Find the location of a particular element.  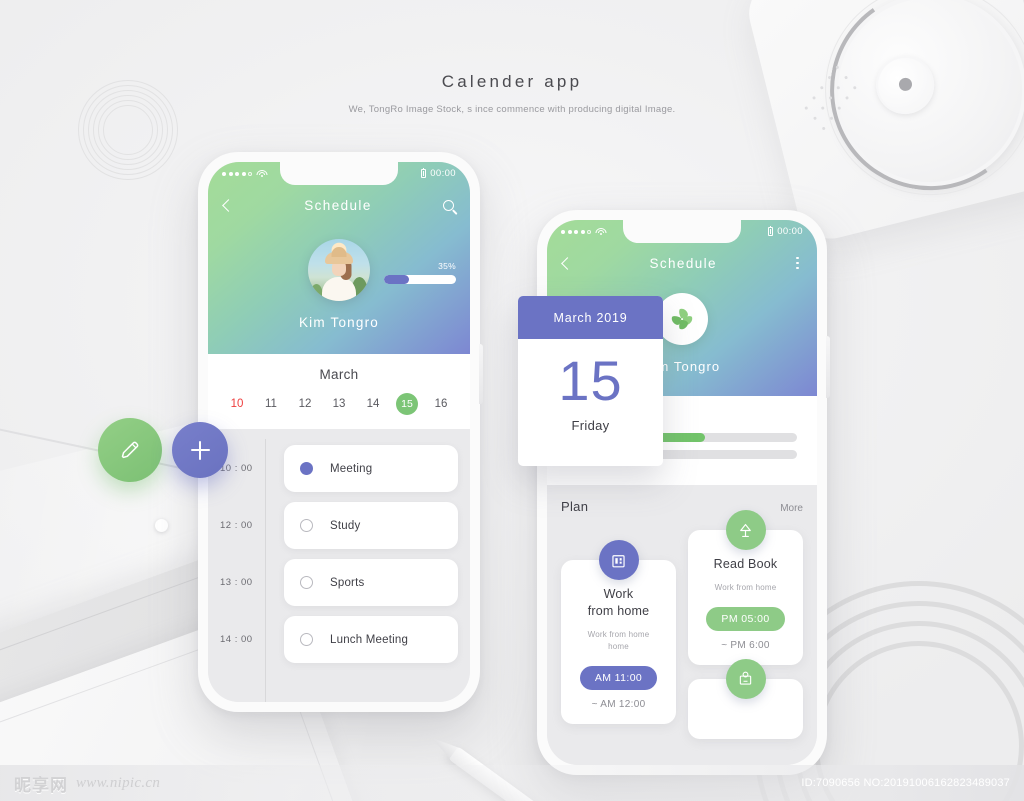

calendar-day-13: 13 is located at coordinates (339, 404).